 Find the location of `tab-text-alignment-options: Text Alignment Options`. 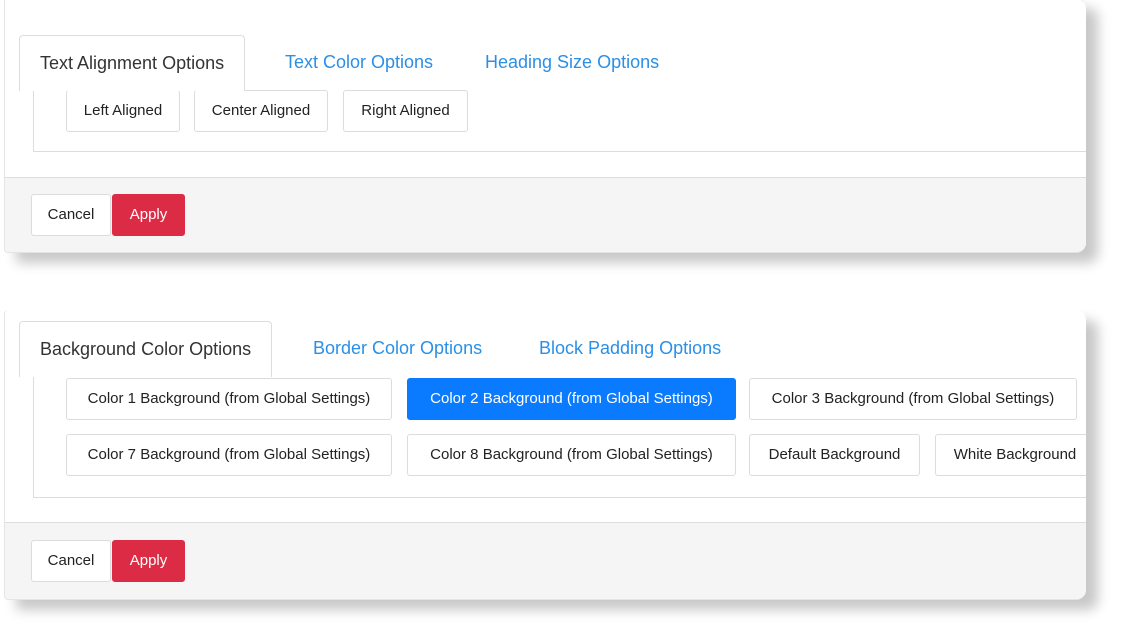

tab-text-alignment-options: Text Alignment Options is located at coordinates (132, 63).